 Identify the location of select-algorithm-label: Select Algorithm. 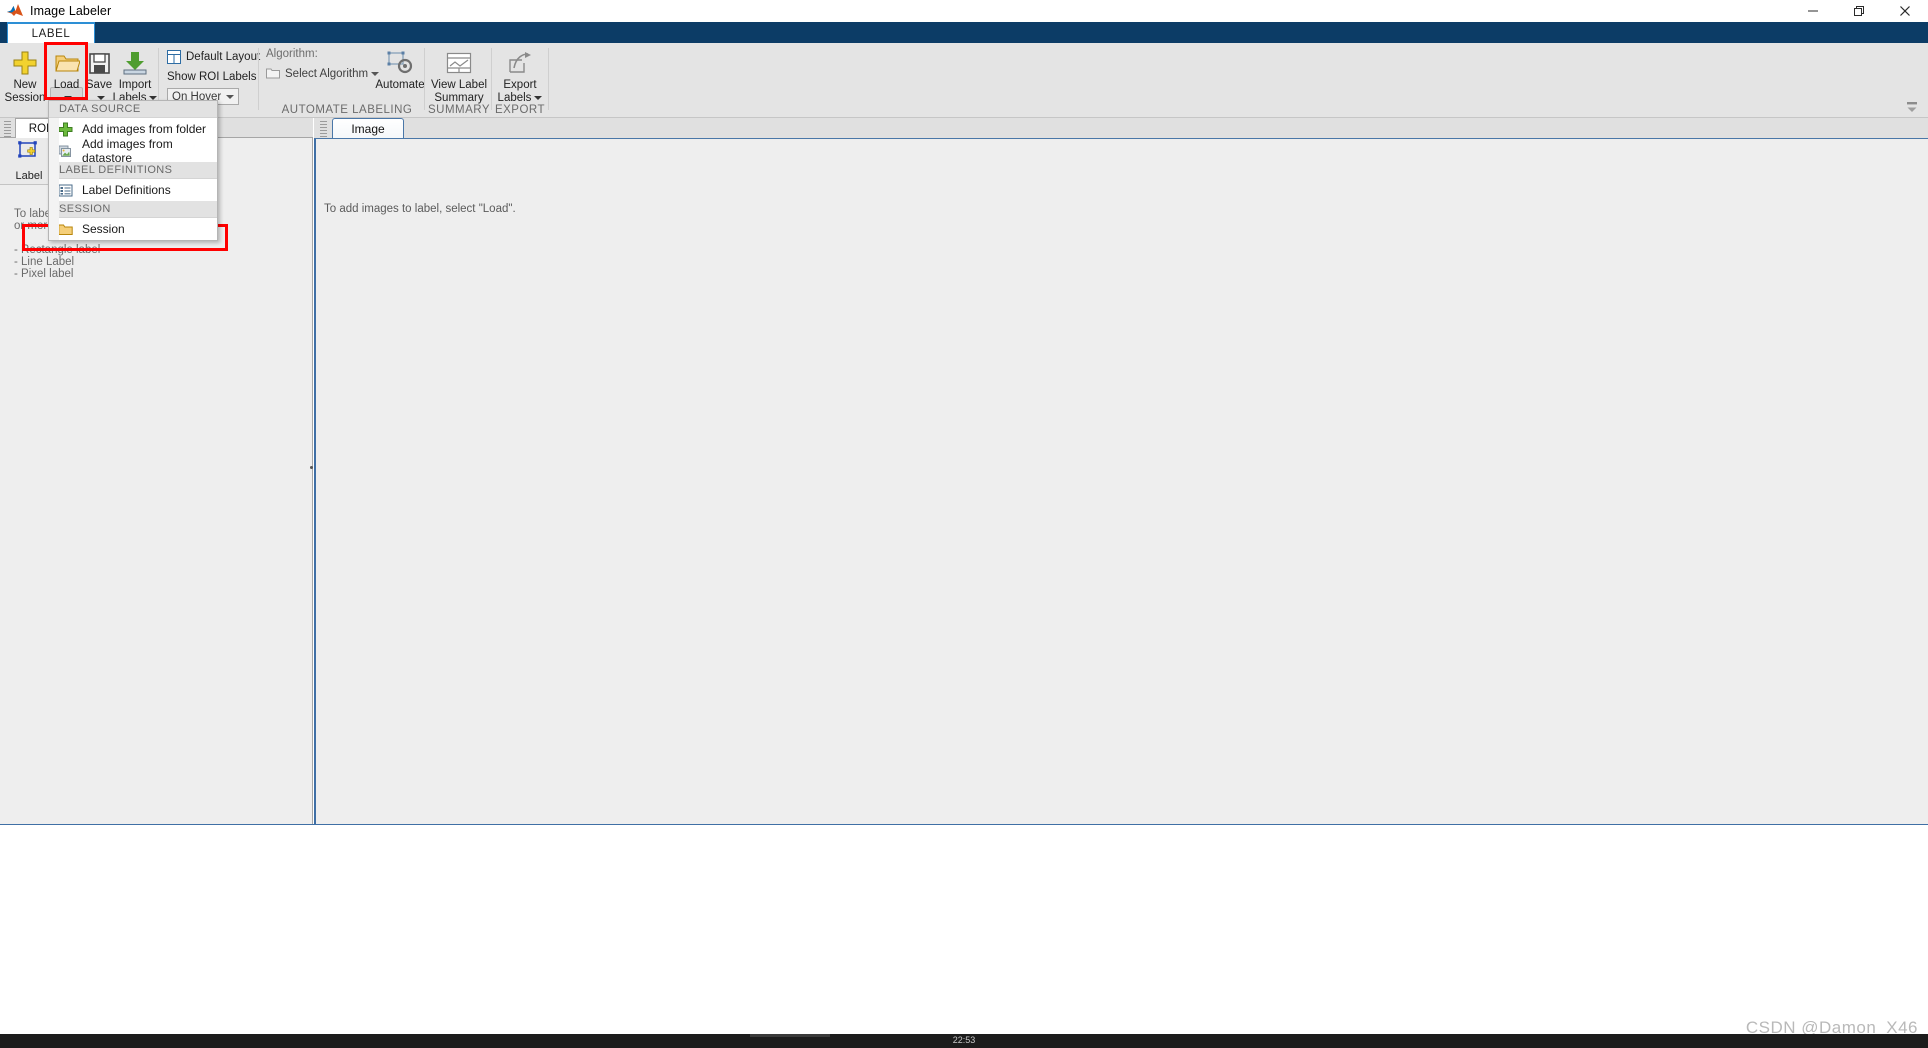
(327, 74).